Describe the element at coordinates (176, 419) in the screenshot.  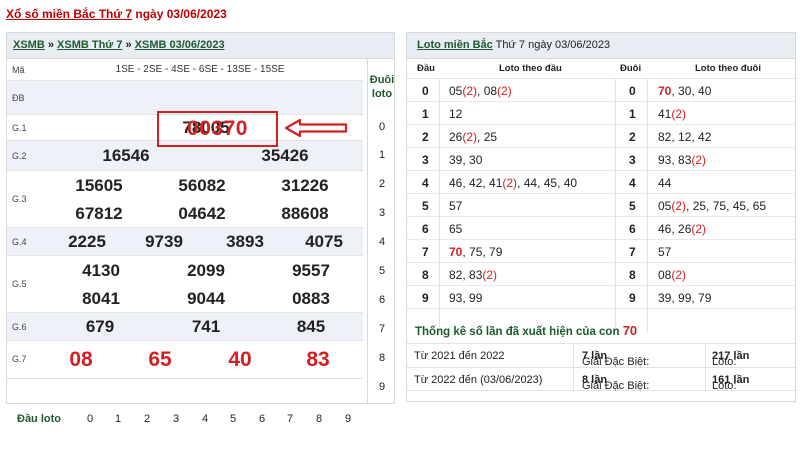
I see `dau-digit: 3` at that location.